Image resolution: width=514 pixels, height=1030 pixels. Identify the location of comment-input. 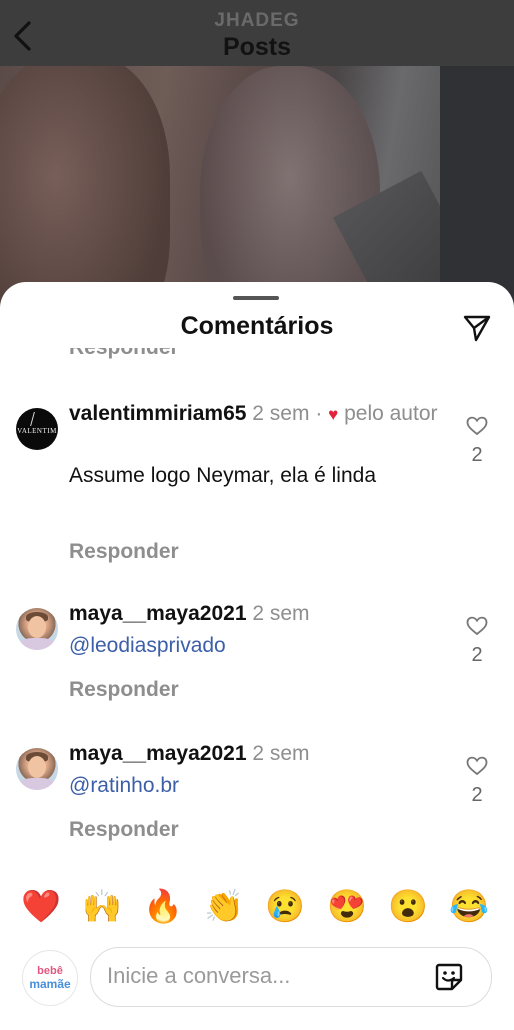
(267, 976).